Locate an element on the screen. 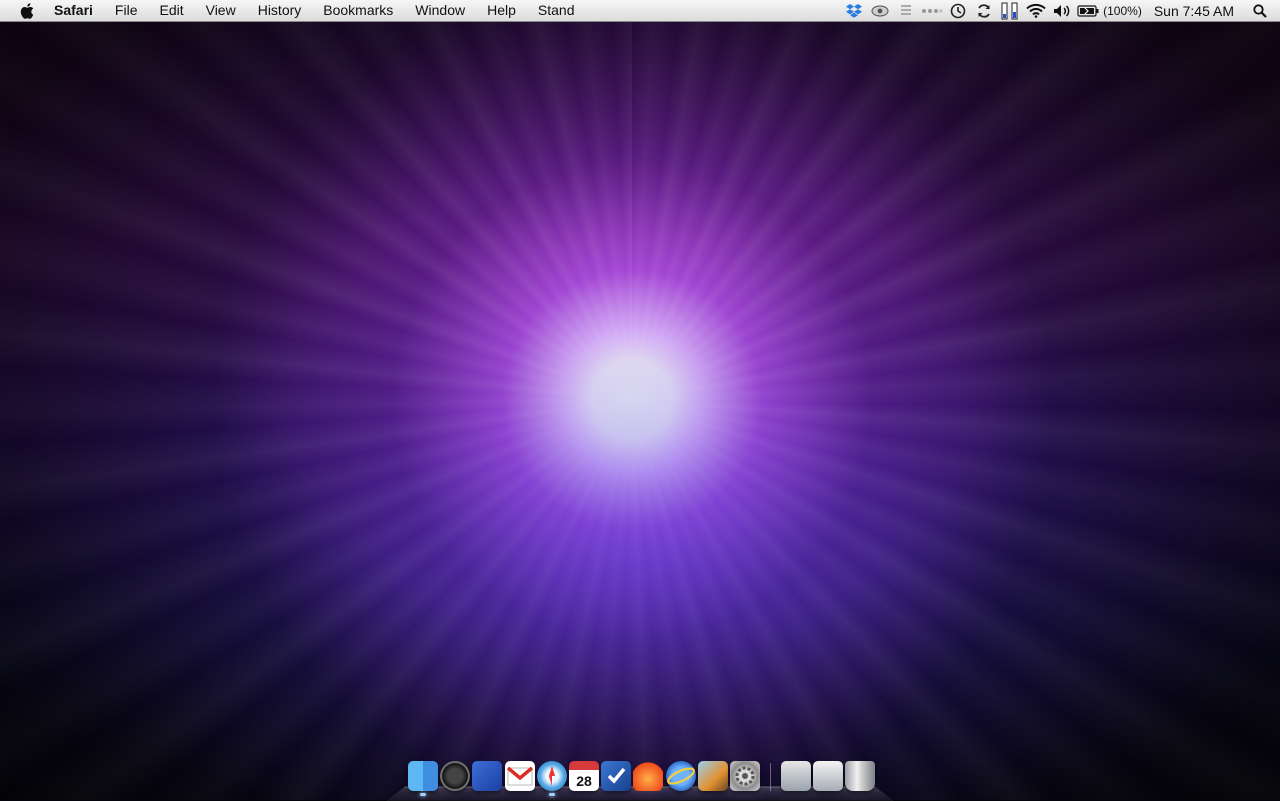 The width and height of the screenshot is (1280, 801). menu-view: View is located at coordinates (221, 10).